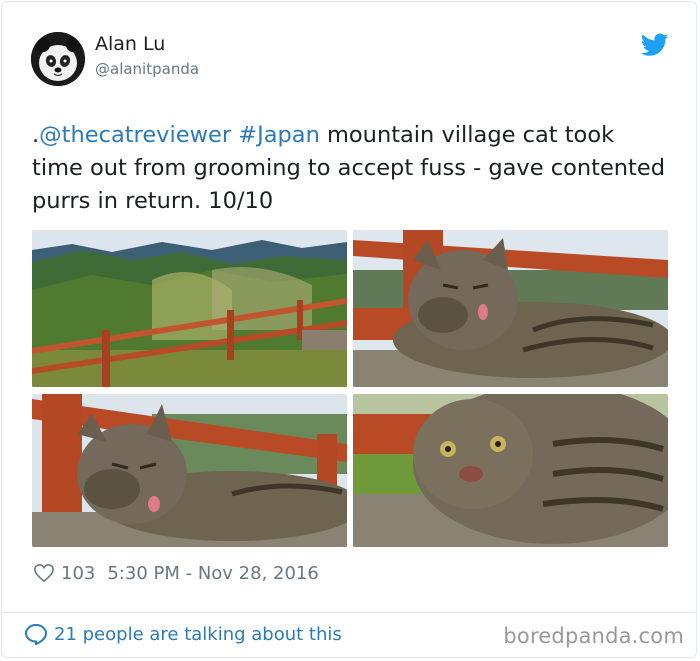  Describe the element at coordinates (147, 69) in the screenshot. I see `author-handle: @alanitpanda` at that location.